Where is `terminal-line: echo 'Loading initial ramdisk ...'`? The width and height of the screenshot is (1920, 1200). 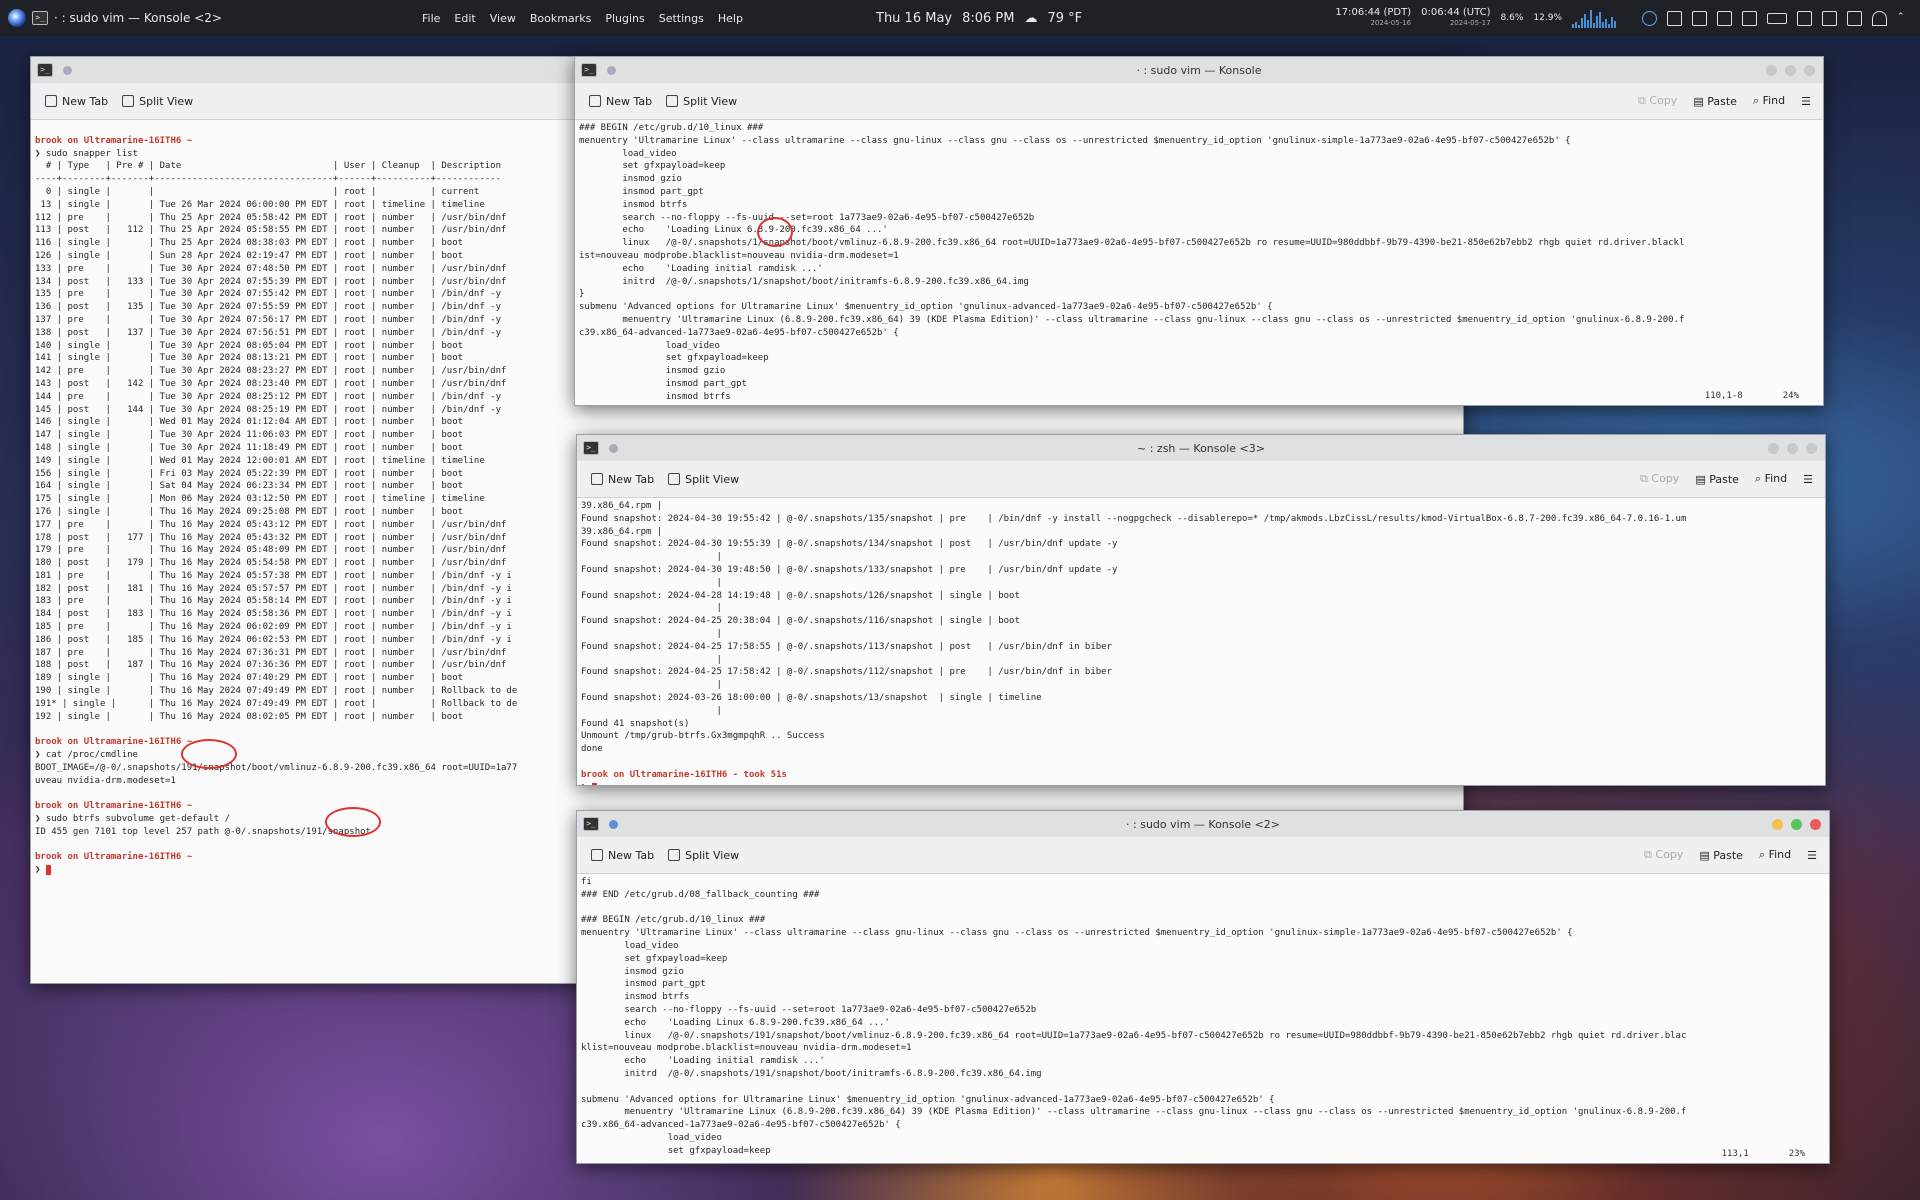 terminal-line: echo 'Loading initial ramdisk ...' is located at coordinates (701, 268).